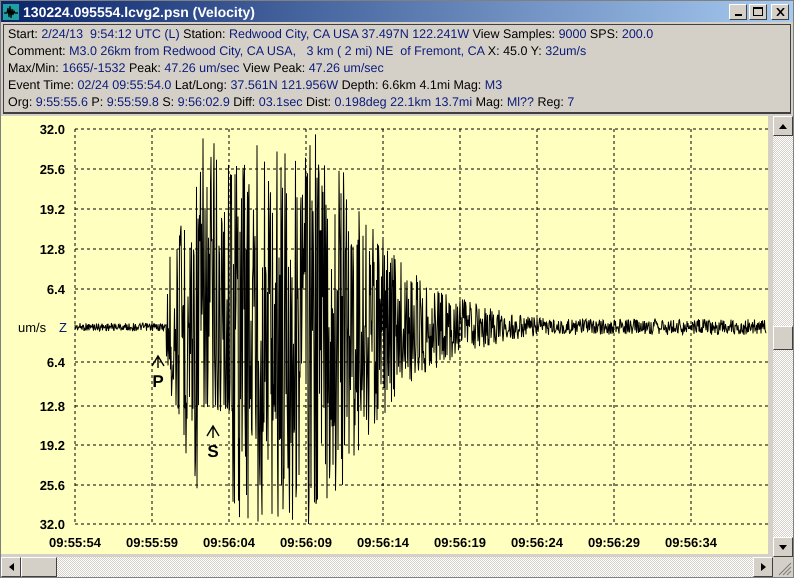 Image resolution: width=794 pixels, height=578 pixels. What do you see at coordinates (298, 51) in the screenshot?
I see `info-line: Comment: M3.0 26km from Redwood City, CA USA, 3 km ( 2 mi) NE of Fremont, CA X: 45.0 Y: 32um/s` at bounding box center [298, 51].